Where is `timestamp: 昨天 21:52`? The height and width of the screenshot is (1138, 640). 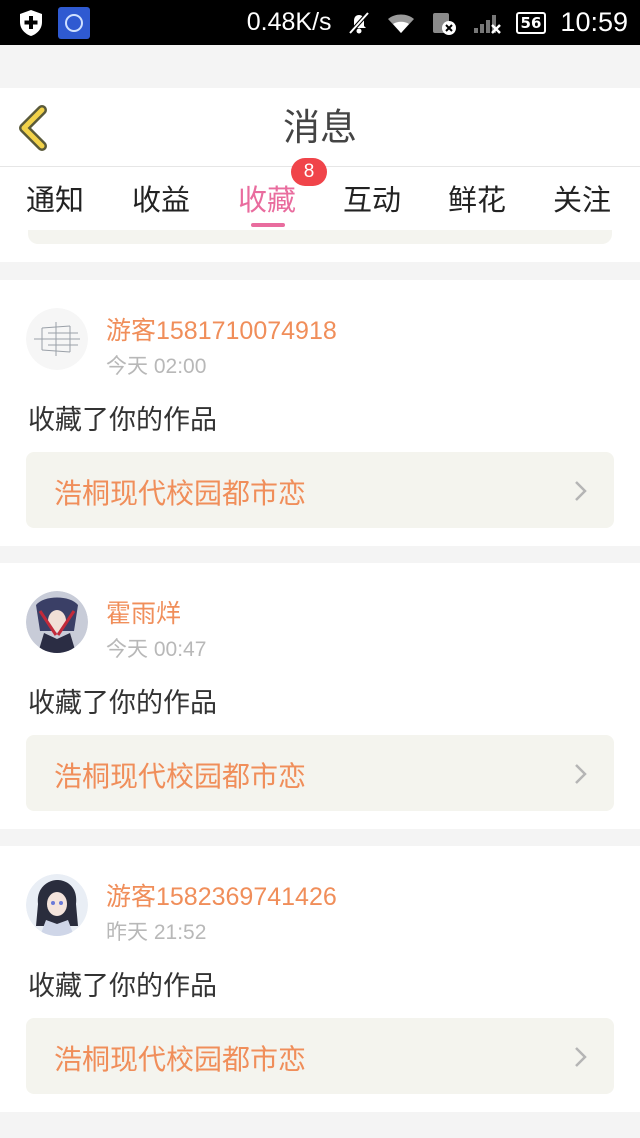
timestamp: 昨天 21:52 is located at coordinates (156, 932).